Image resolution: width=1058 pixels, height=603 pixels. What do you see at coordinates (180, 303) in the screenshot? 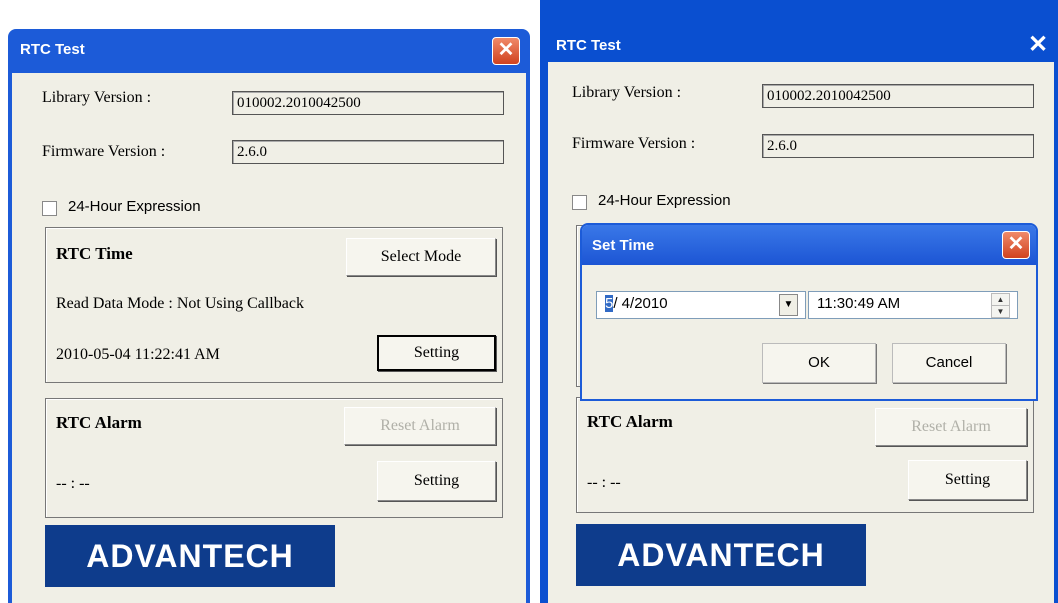
I see `read-data-mode-text: Read Data Mode : Not Using Callback` at bounding box center [180, 303].